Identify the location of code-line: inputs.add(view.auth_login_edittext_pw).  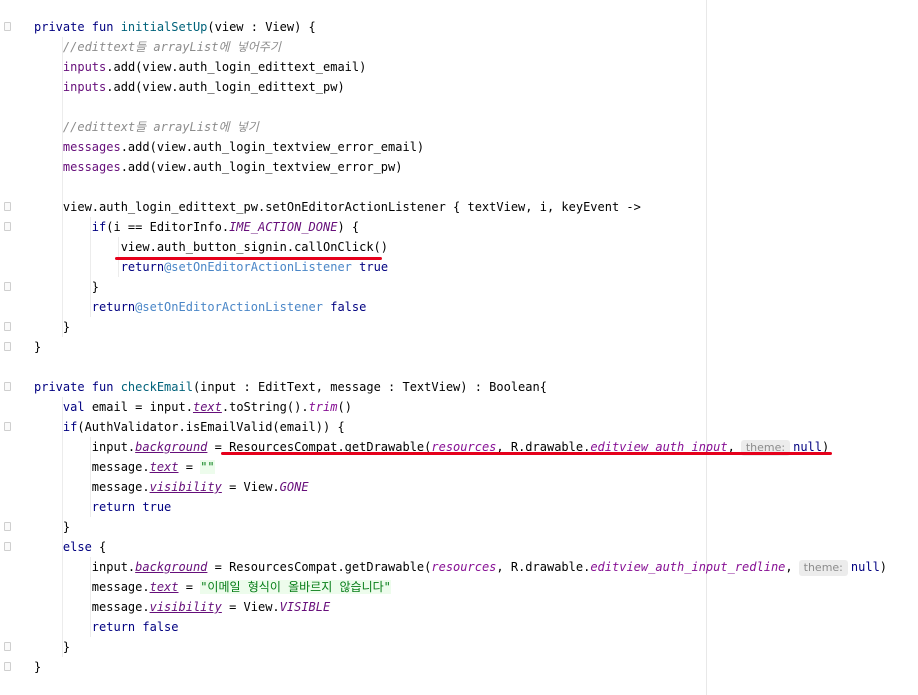
(189, 87).